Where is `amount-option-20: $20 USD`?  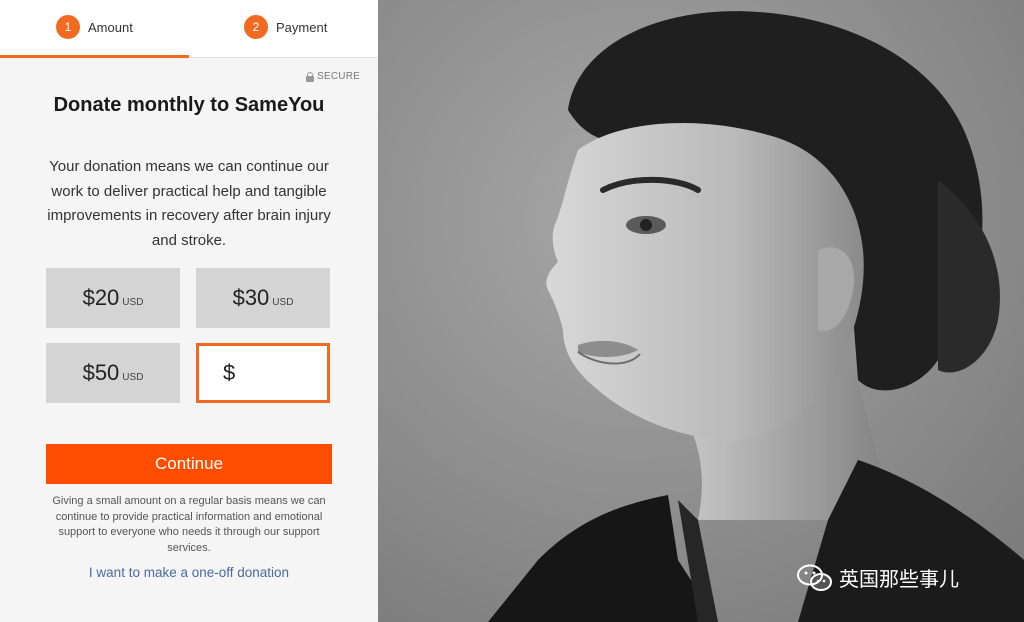 amount-option-20: $20 USD is located at coordinates (113, 298).